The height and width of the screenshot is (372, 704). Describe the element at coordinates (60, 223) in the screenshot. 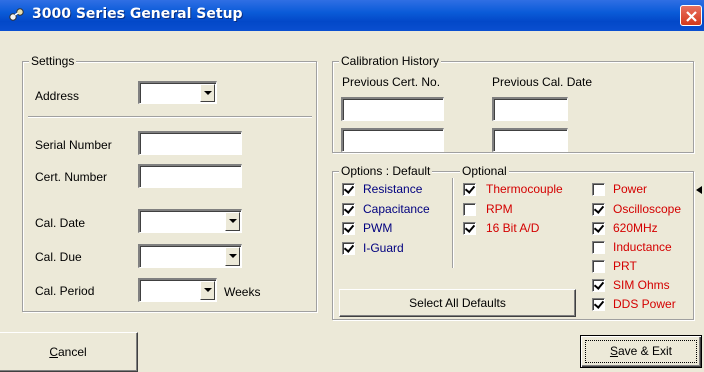

I see `cal-date-label: Cal. Date` at that location.